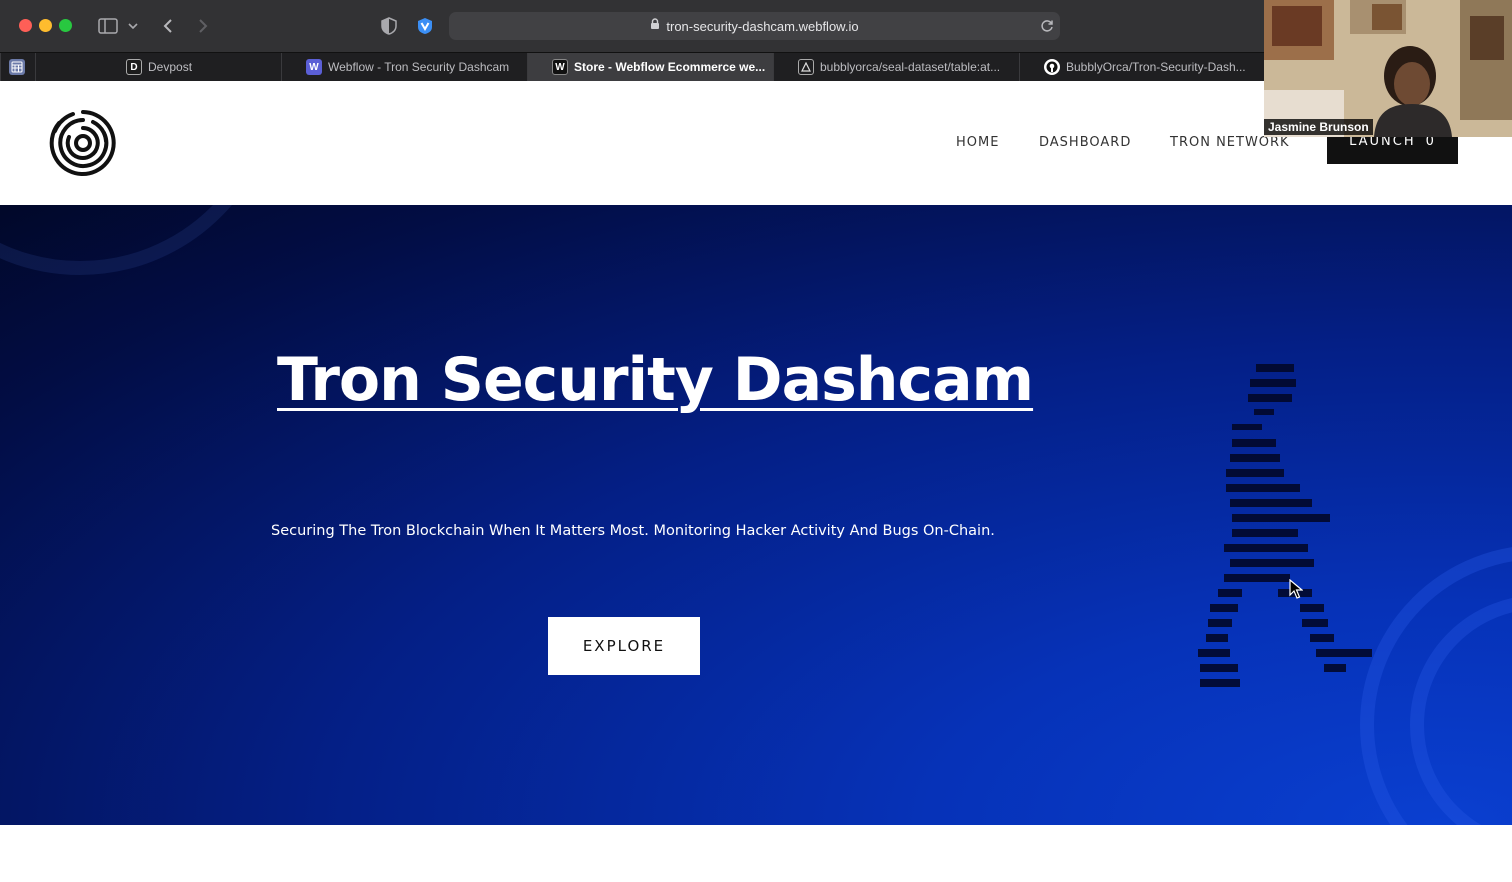 The width and height of the screenshot is (1512, 882). Describe the element at coordinates (45, 25) in the screenshot. I see `minimize-window-button` at that location.